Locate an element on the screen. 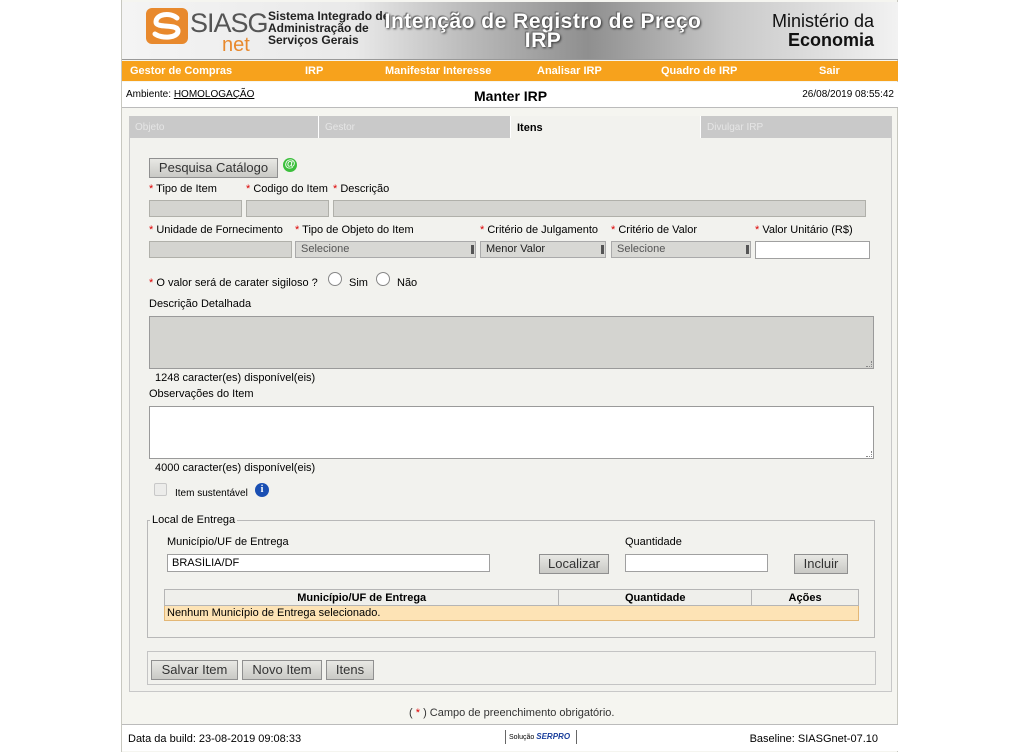 The image size is (1019, 752). system-name-line-3: Serviços Gerais is located at coordinates (313, 40).